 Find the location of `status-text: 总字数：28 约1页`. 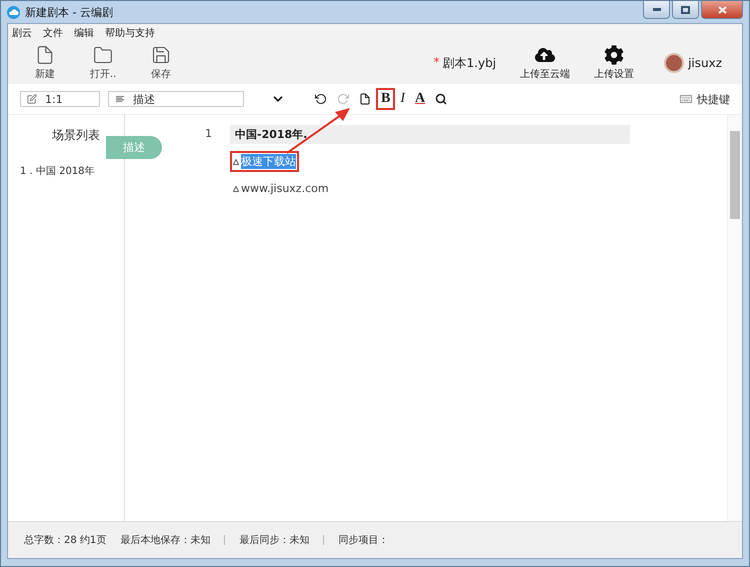

status-text: 总字数：28 约1页 is located at coordinates (65, 540).